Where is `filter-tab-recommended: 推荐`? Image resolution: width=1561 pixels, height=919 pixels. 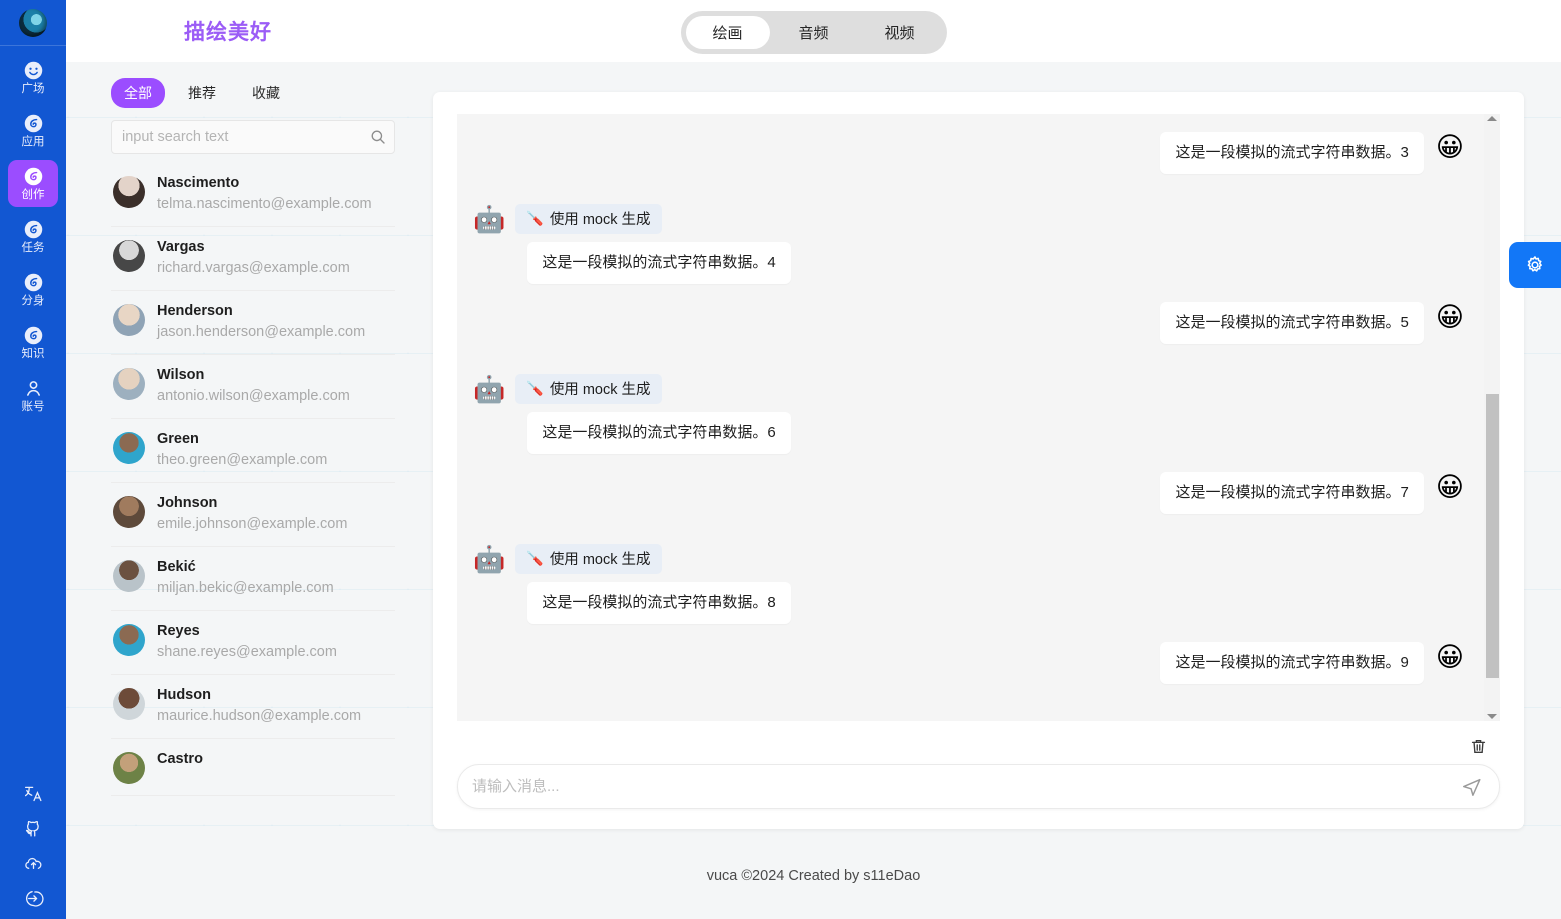
filter-tab-recommended: 推荐 is located at coordinates (202, 93).